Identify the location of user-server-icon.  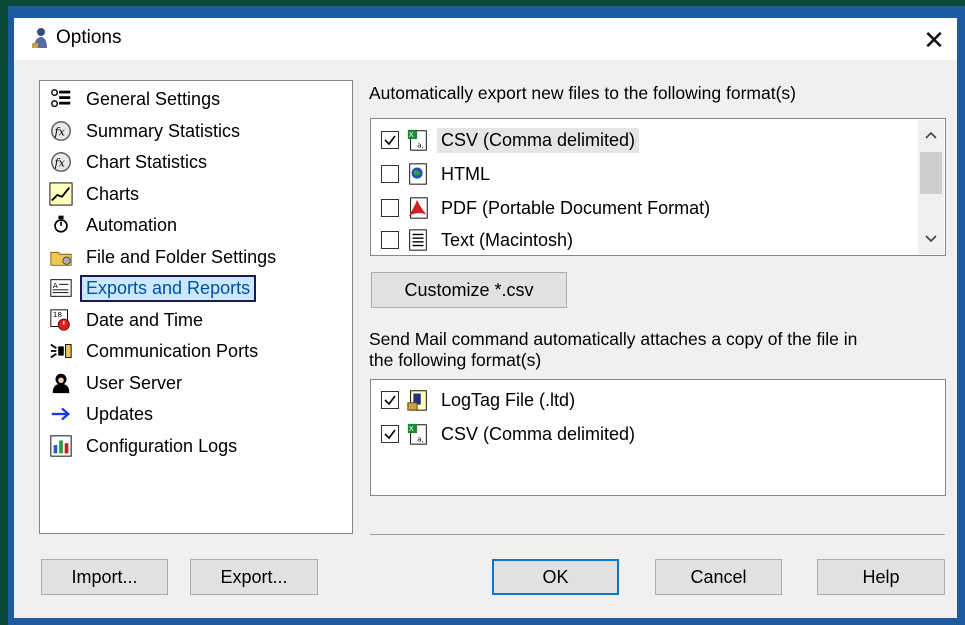
(61, 383).